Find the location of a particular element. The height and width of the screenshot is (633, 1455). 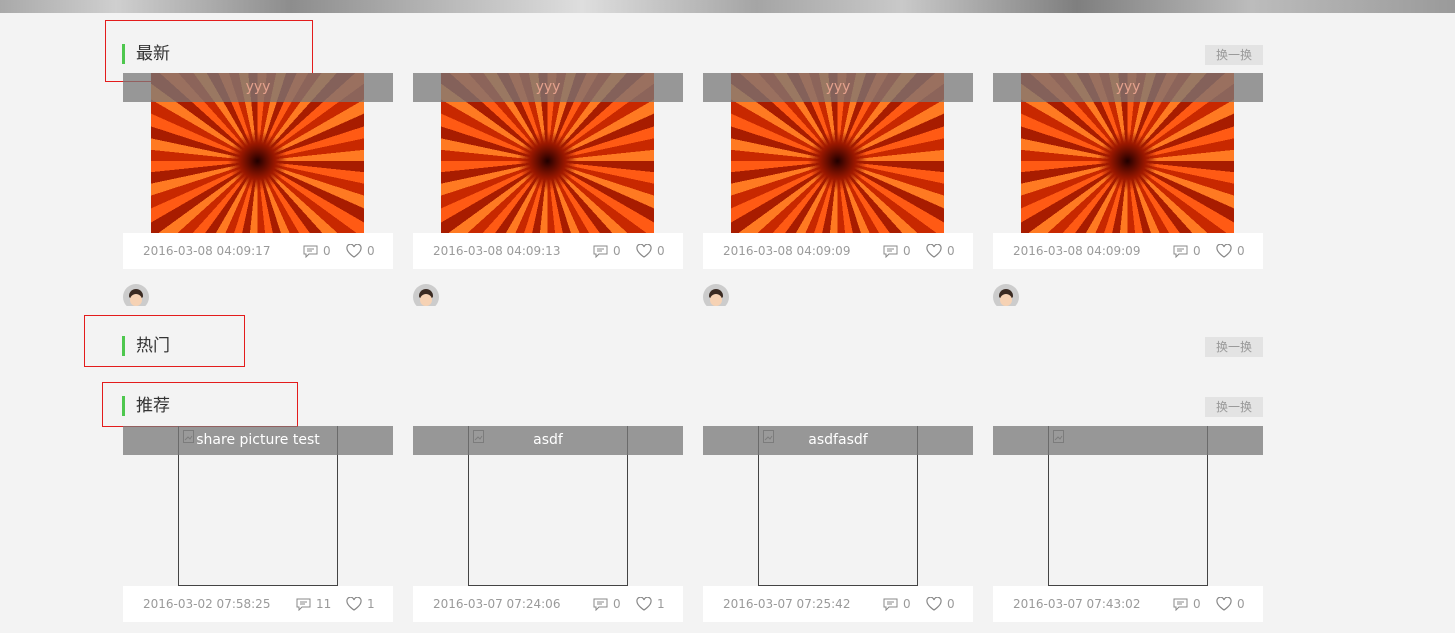

post-meta: 2016-03-08 04:09:13 0 0 is located at coordinates (548, 251).